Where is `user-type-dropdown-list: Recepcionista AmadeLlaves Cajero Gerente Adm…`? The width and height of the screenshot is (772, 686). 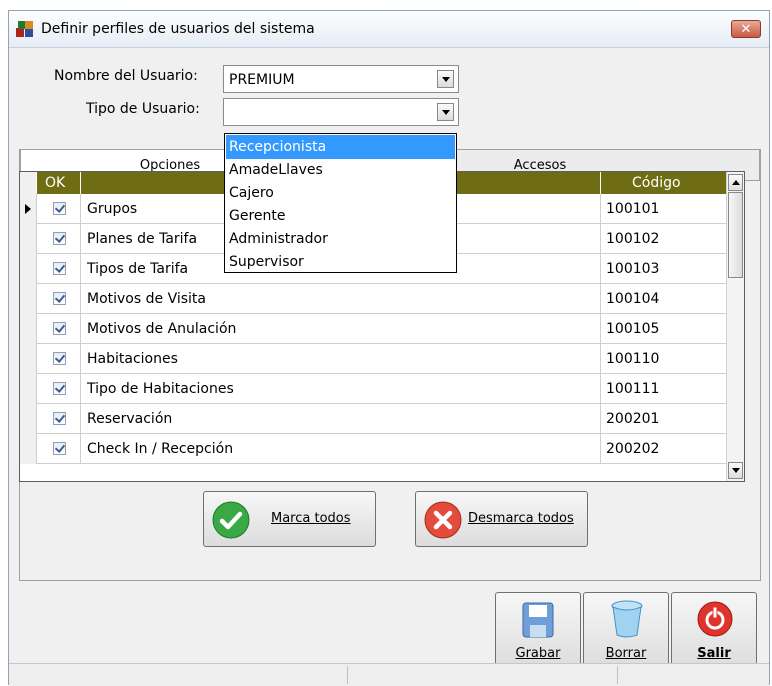 user-type-dropdown-list: Recepcionista AmadeLlaves Cajero Gerente Adm… is located at coordinates (340, 203).